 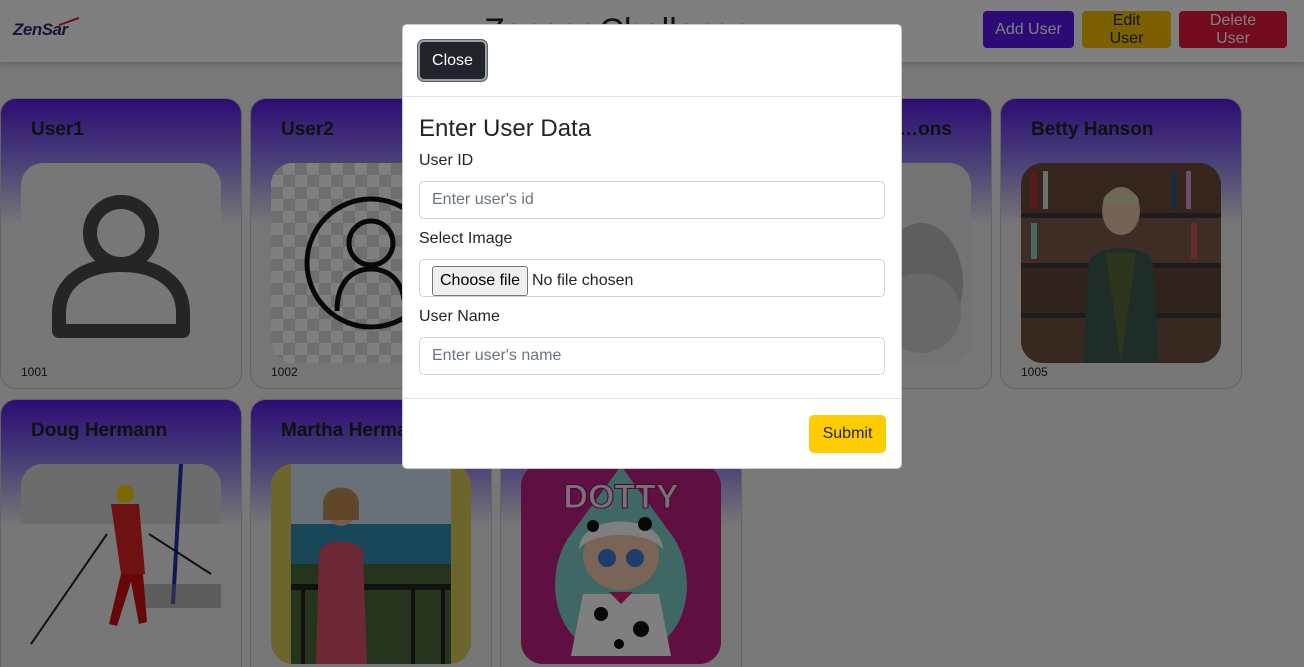 What do you see at coordinates (459, 316) in the screenshot?
I see `user-name-label: User Name` at bounding box center [459, 316].